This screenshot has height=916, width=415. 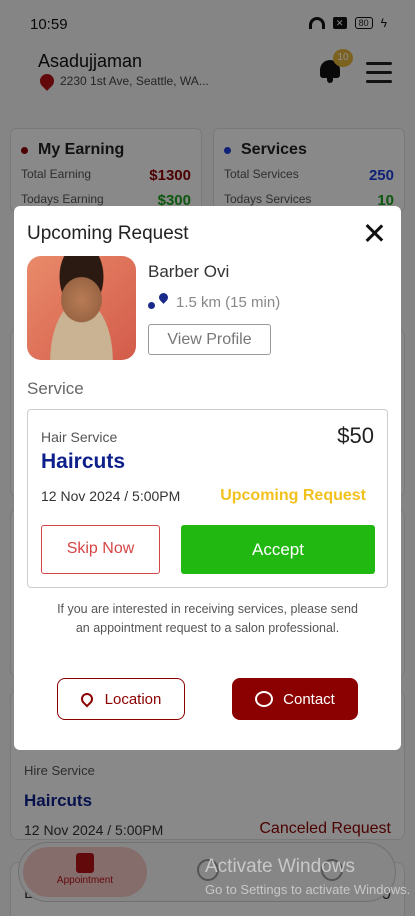 What do you see at coordinates (81, 308) in the screenshot?
I see `avatar` at bounding box center [81, 308].